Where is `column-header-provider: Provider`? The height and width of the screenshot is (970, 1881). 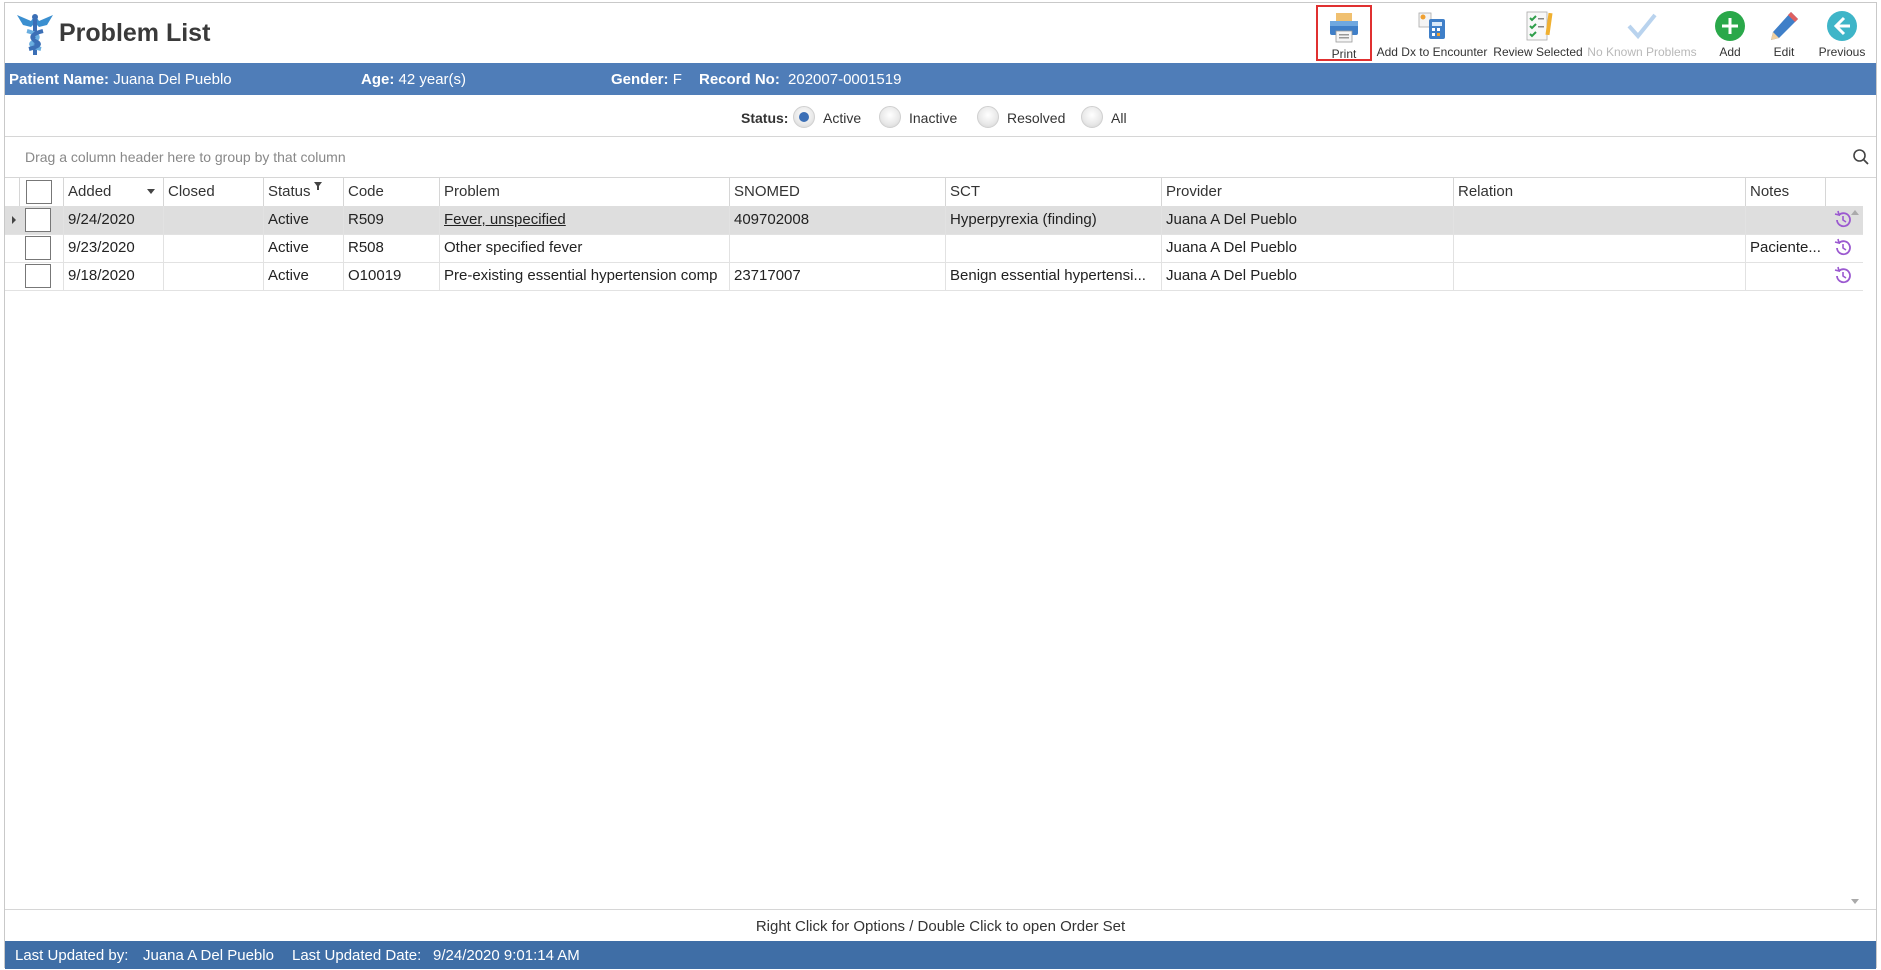 column-header-provider: Provider is located at coordinates (1307, 192).